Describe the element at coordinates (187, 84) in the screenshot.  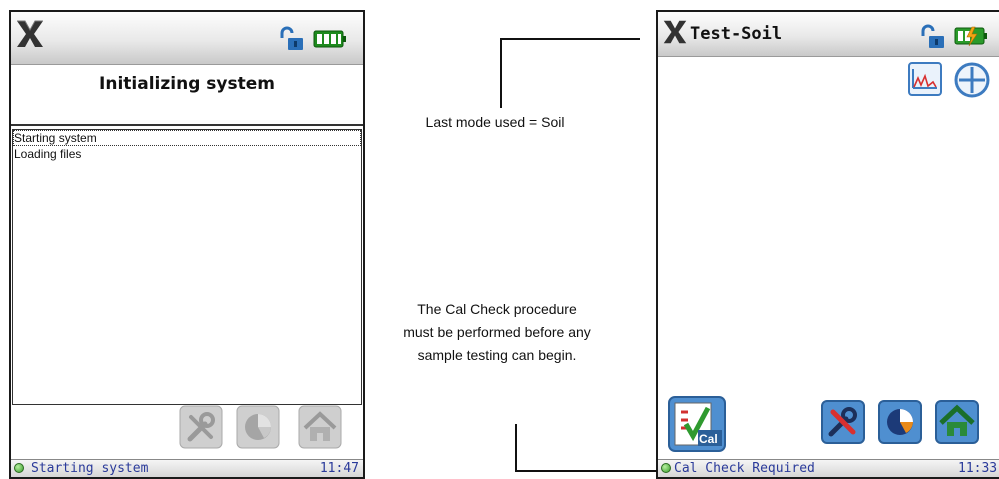
I see `page-title: Initializing system` at that location.